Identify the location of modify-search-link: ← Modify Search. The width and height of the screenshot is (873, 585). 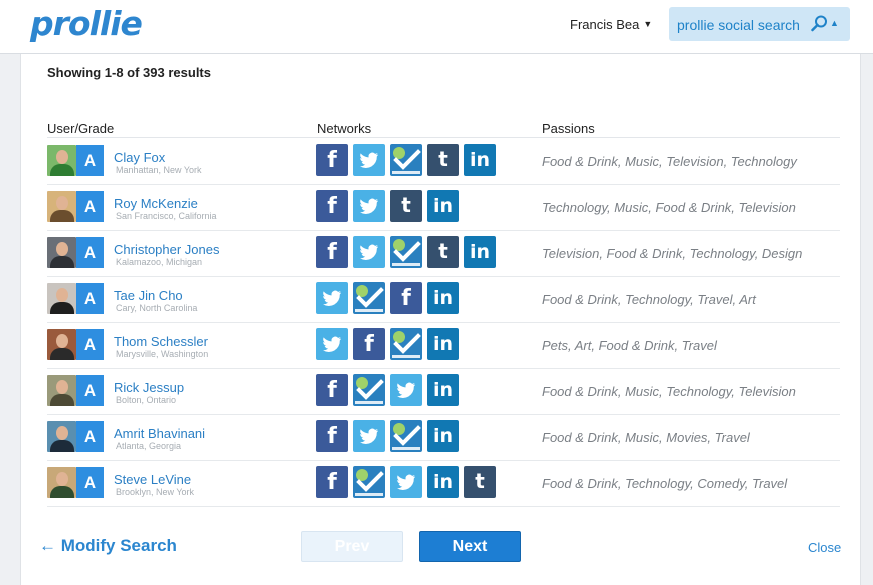
(108, 546).